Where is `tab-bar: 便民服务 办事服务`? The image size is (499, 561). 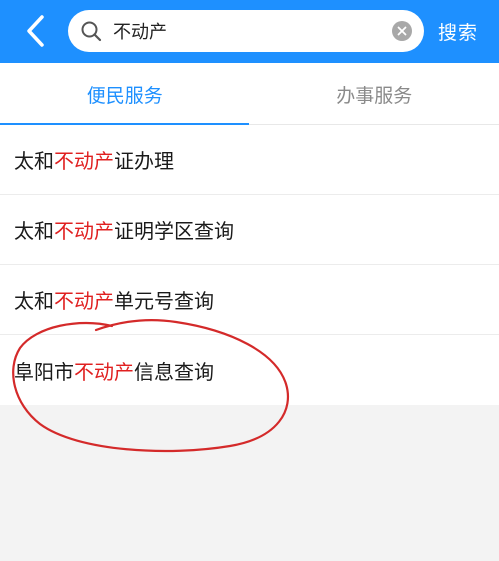 tab-bar: 便民服务 办事服务 is located at coordinates (249, 94).